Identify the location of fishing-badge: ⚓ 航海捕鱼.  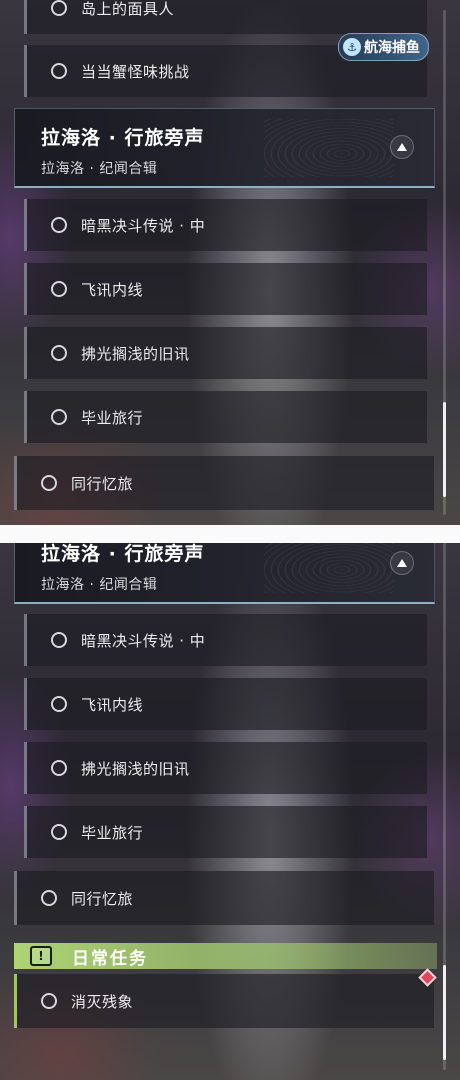
(383, 47).